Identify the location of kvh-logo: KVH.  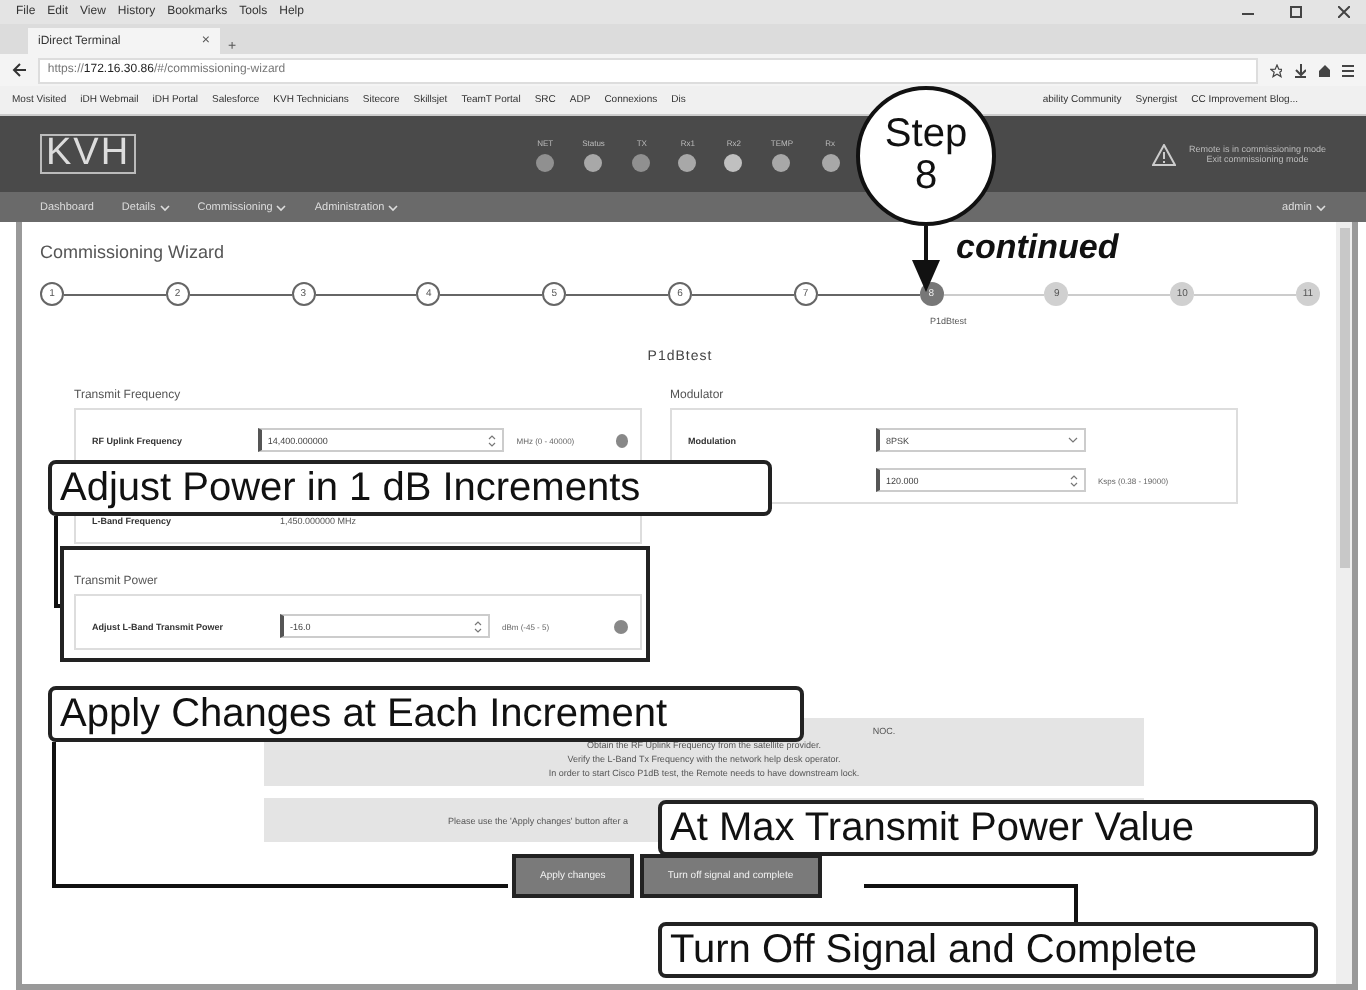
(88, 154).